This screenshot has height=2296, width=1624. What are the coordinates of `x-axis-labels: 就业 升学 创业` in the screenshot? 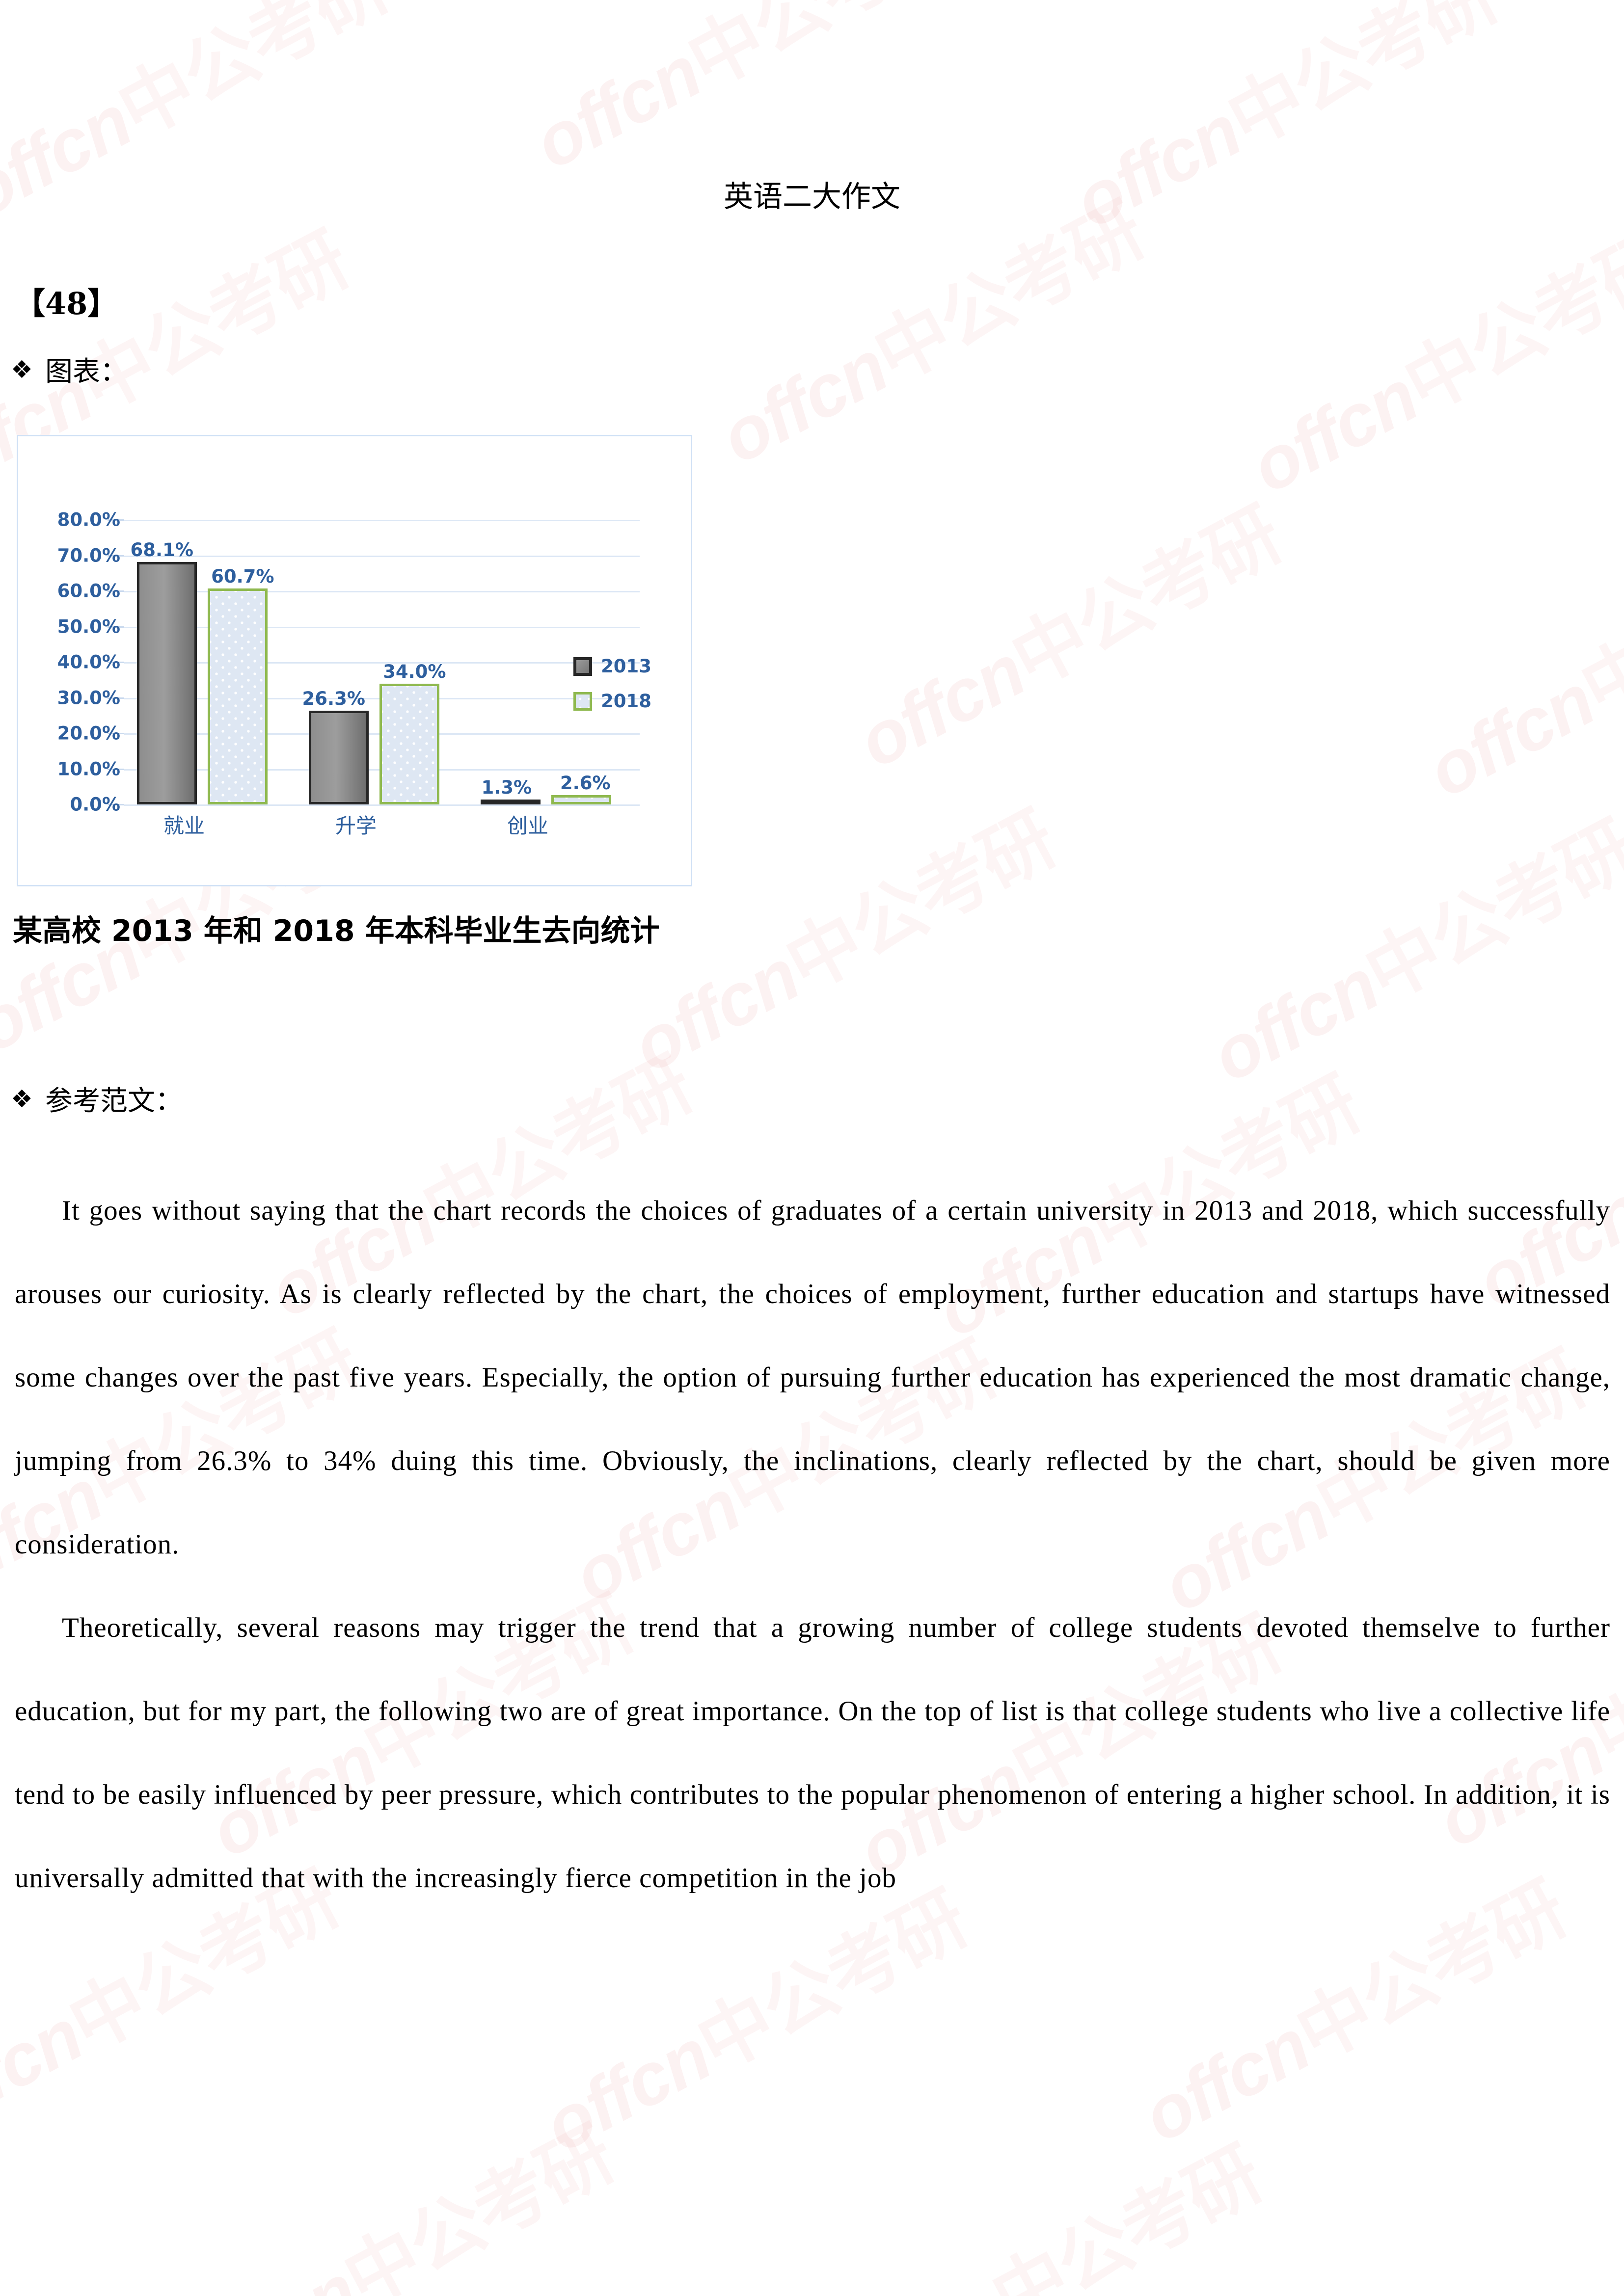 It's located at (382, 824).